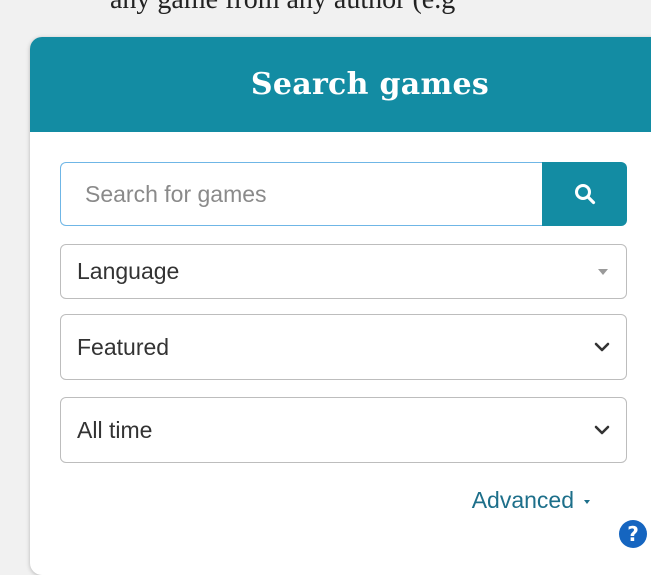  Describe the element at coordinates (633, 534) in the screenshot. I see `help-icon: ?` at that location.